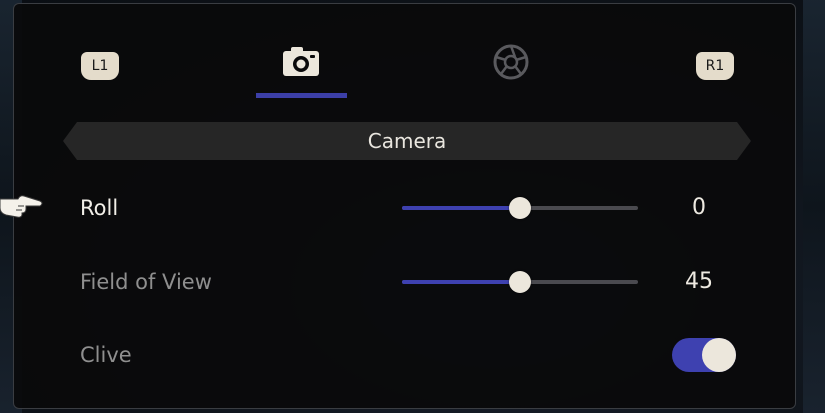  What do you see at coordinates (699, 207) in the screenshot?
I see `roll-value: 0` at bounding box center [699, 207].